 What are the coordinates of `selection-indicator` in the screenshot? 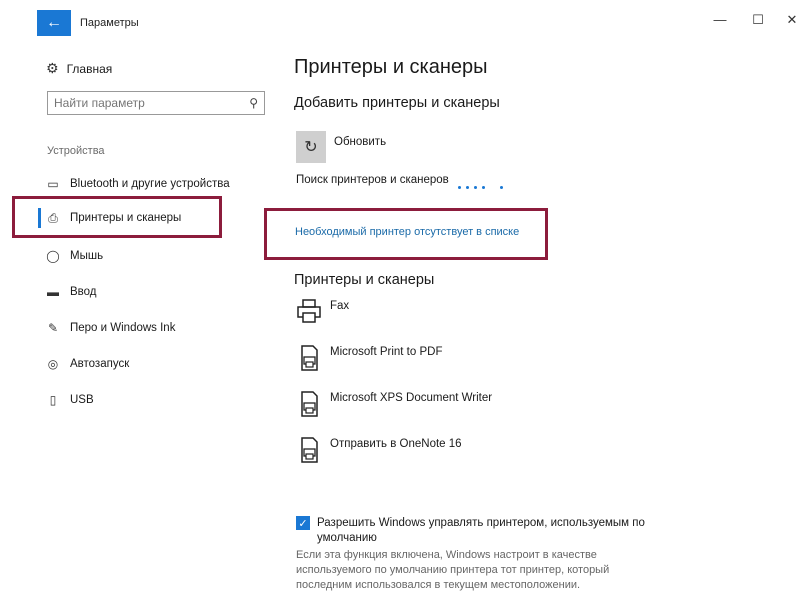 It's located at (39, 218).